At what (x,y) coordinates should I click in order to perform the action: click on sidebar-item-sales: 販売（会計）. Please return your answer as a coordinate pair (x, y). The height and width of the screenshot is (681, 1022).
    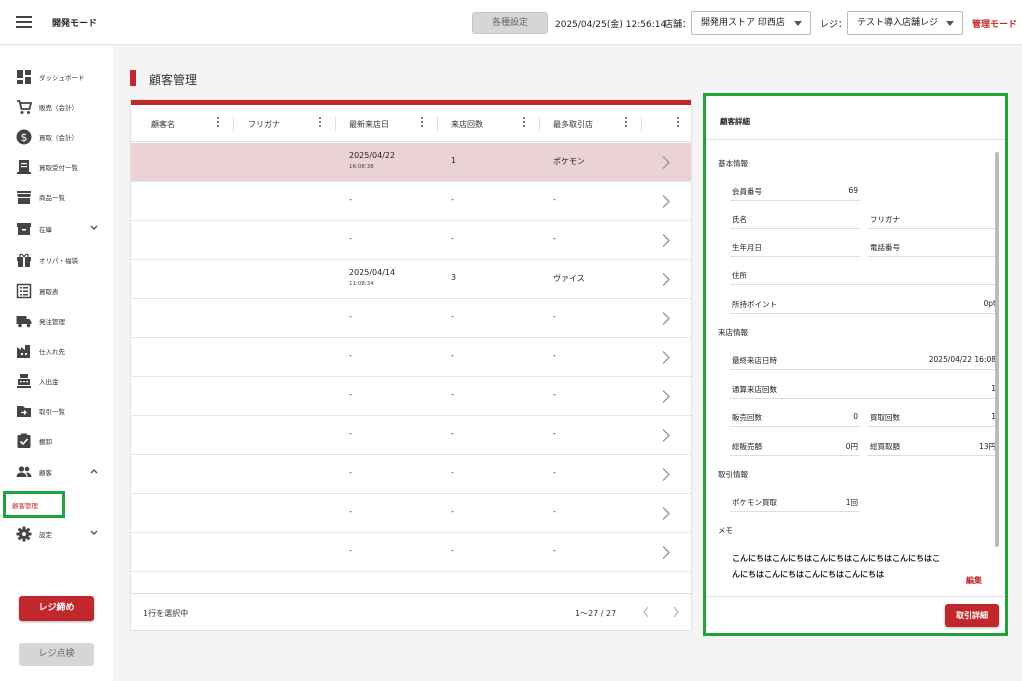
    Looking at the image, I should click on (56, 107).